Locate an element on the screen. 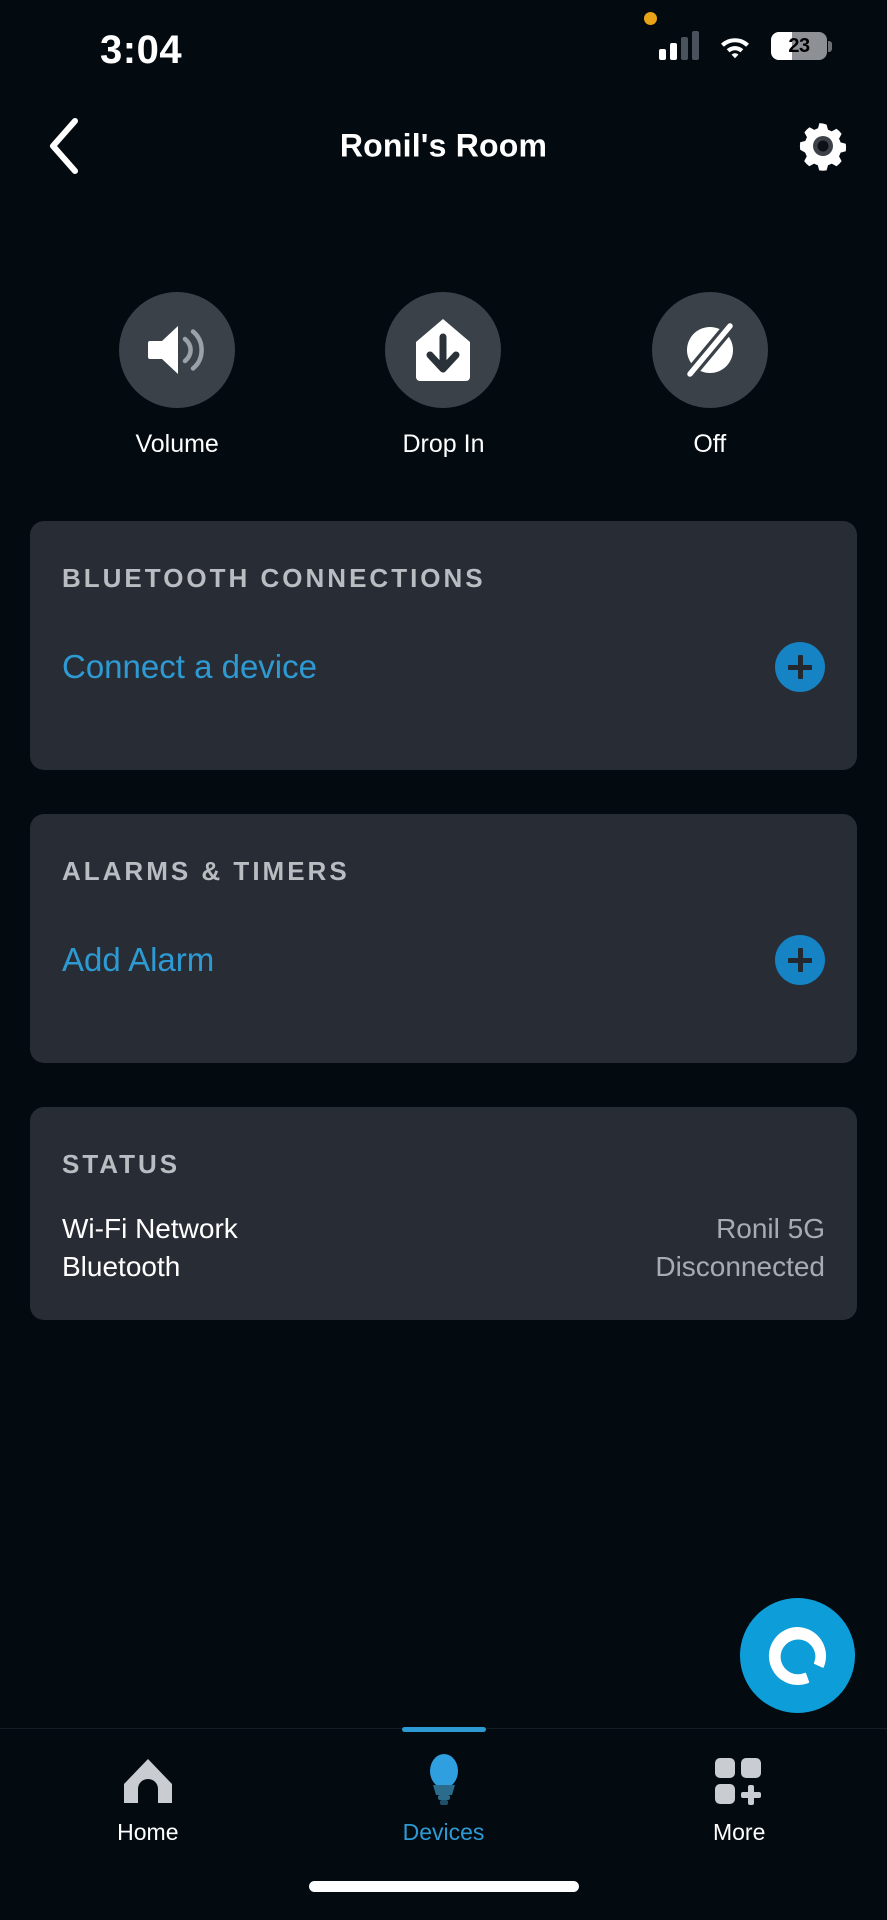 The image size is (887, 1920). quick-action-drop-in: Drop In is located at coordinates (443, 375).